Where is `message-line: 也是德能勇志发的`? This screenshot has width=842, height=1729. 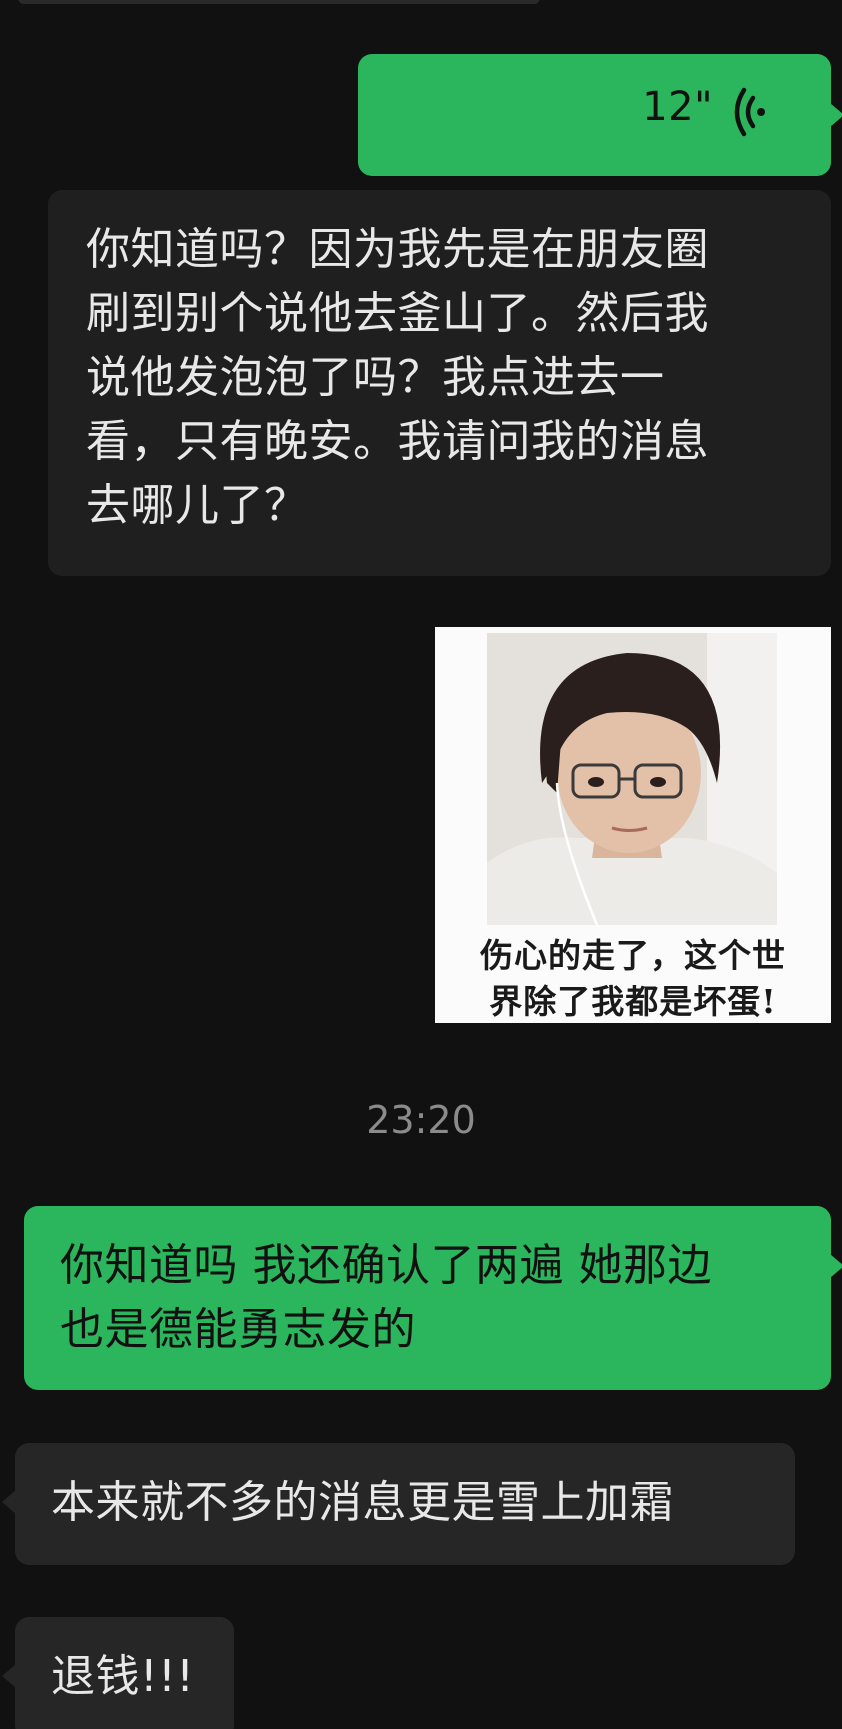 message-line: 也是德能勇志发的 is located at coordinates (238, 1329).